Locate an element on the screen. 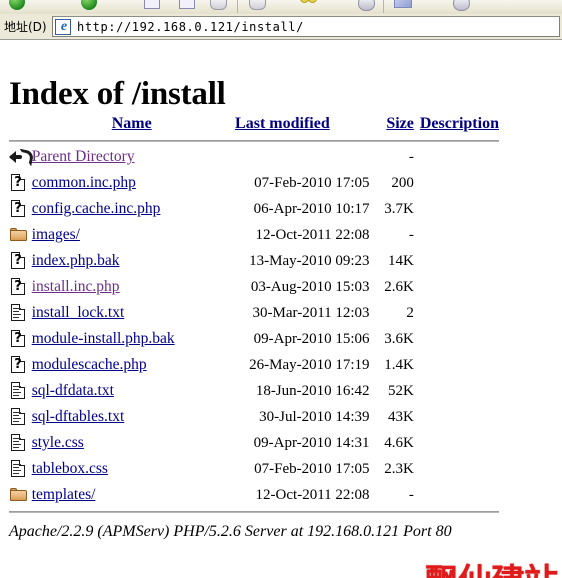 The image size is (562, 578). row-name-cell: style.css is located at coordinates (132, 443).